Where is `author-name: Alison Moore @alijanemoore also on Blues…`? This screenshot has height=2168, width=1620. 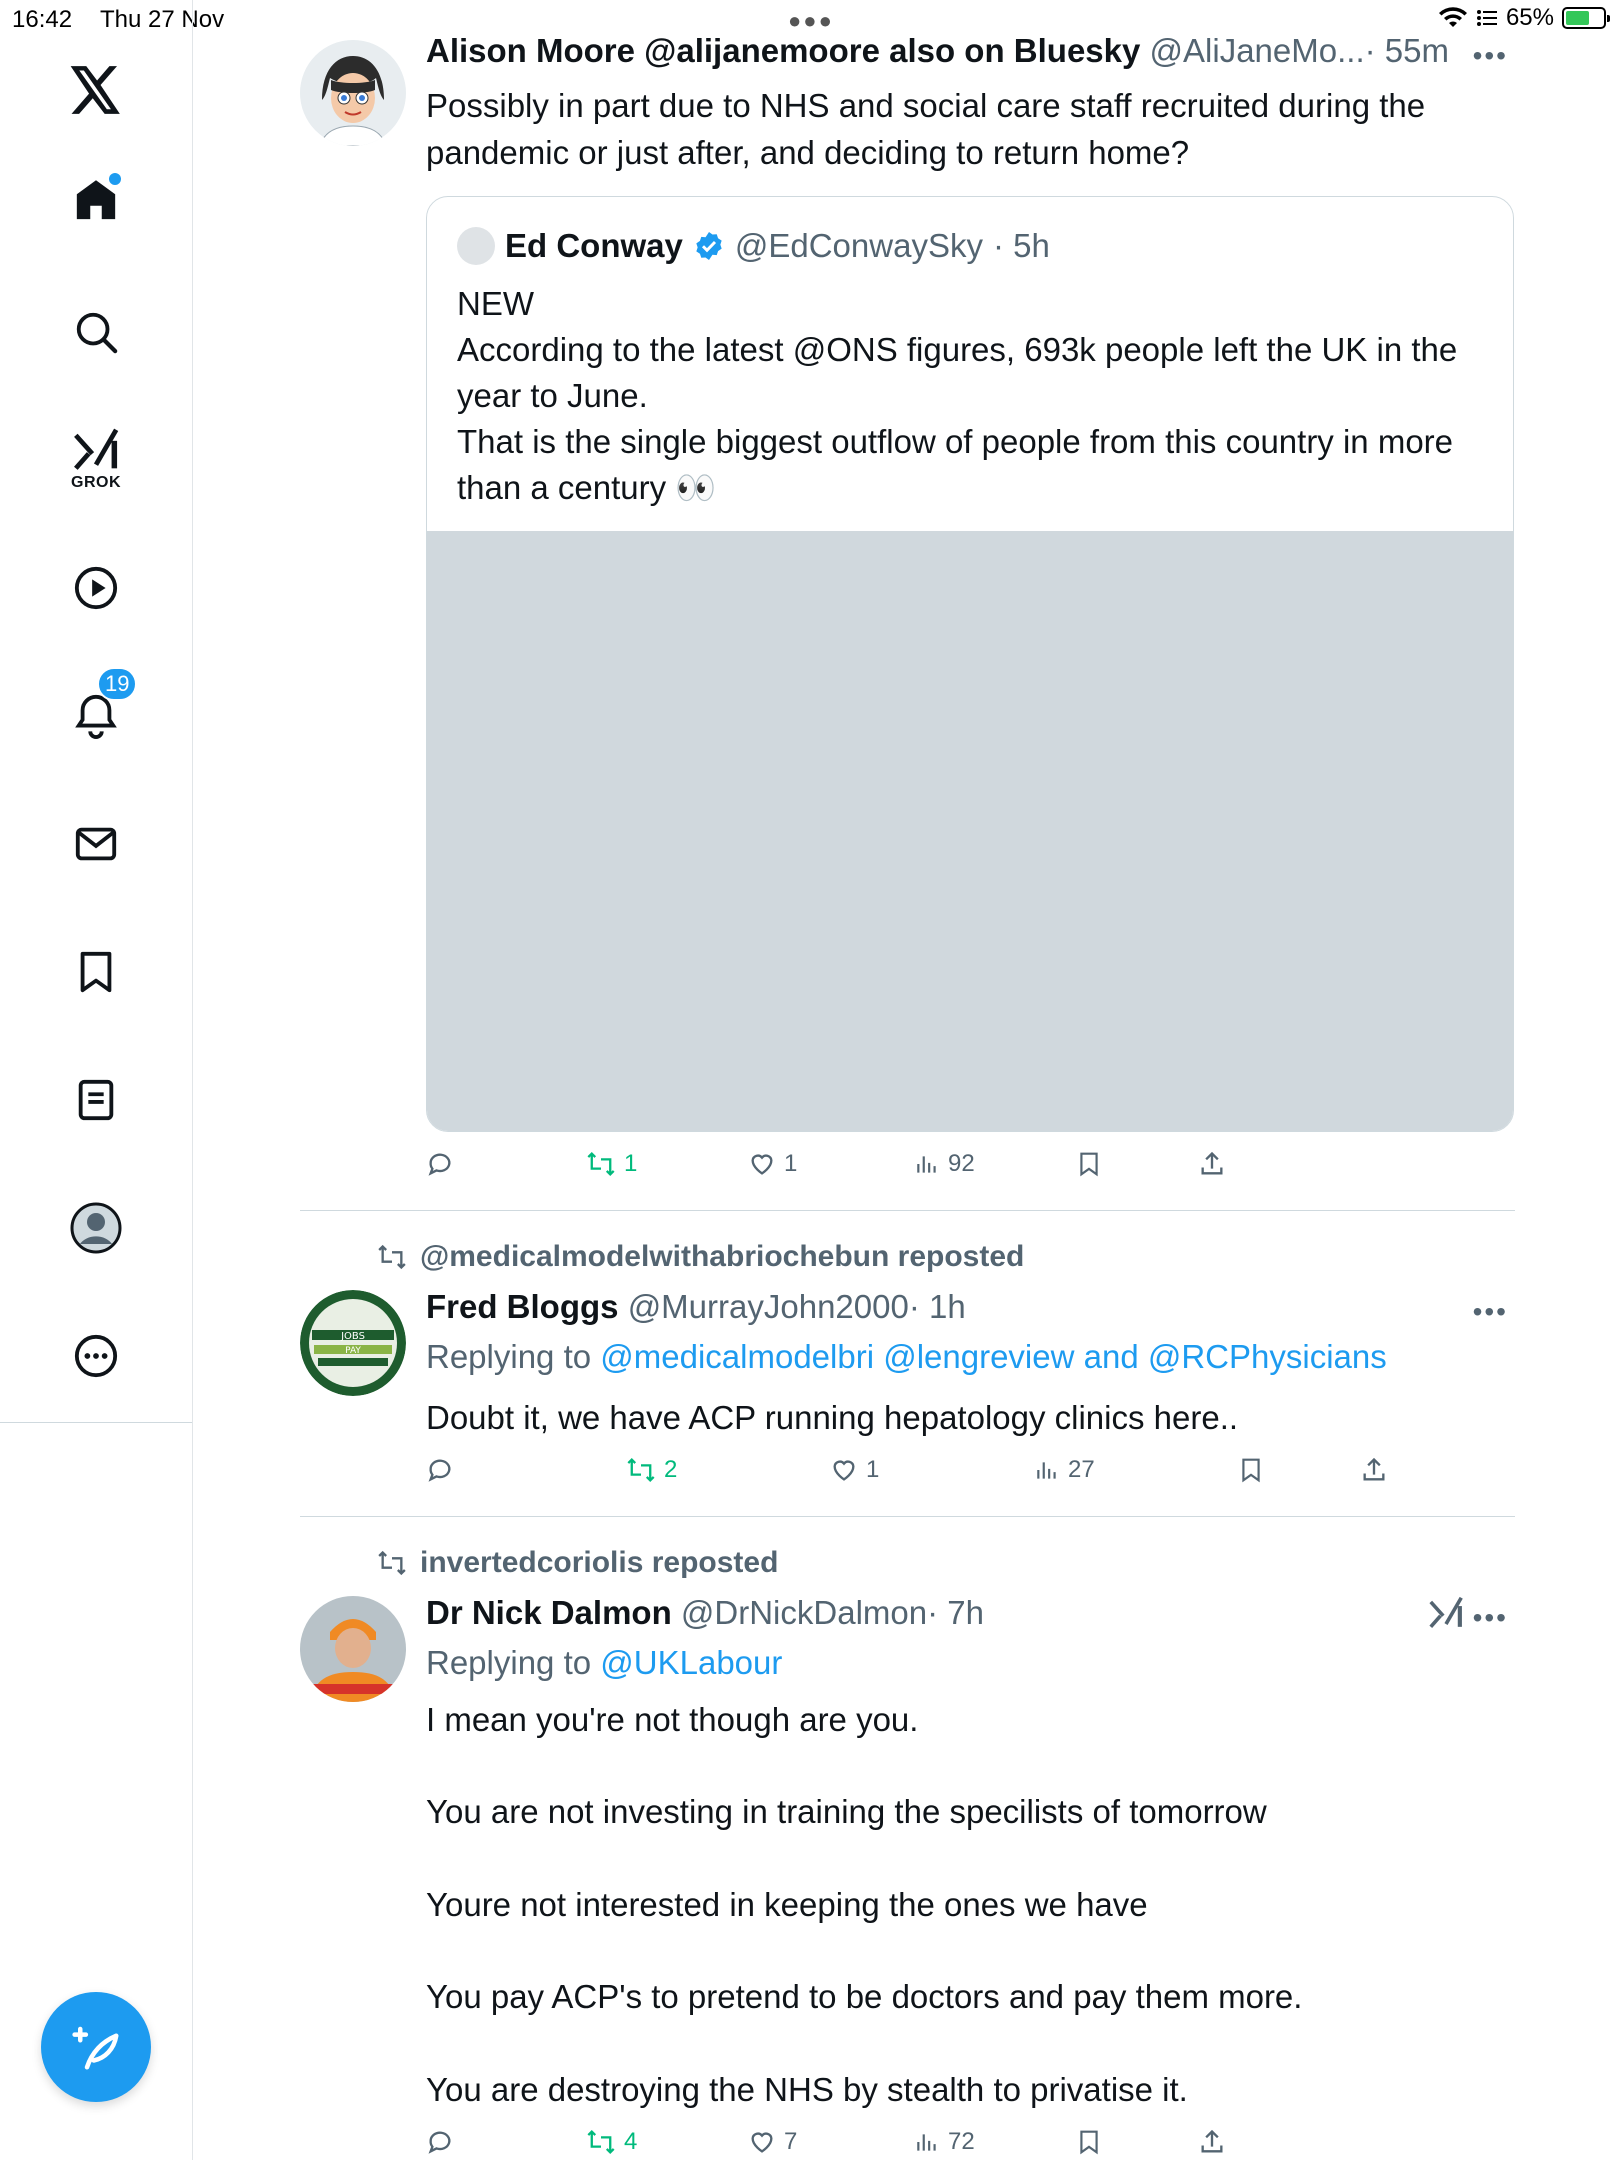
author-name: Alison Moore @alijanemoore also on Blues… is located at coordinates (783, 50).